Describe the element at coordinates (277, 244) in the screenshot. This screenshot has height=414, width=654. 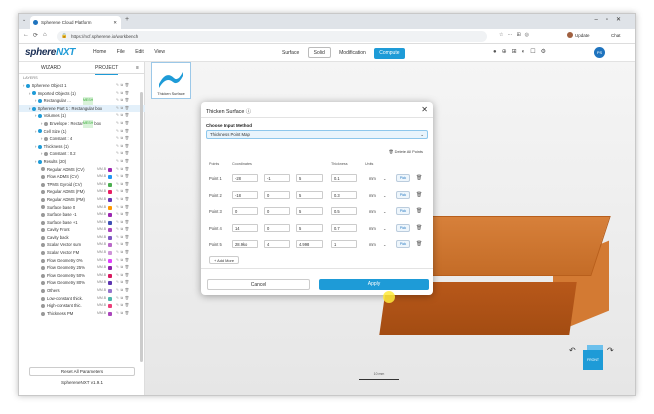
I see `y-coordinate-input: 4` at that location.